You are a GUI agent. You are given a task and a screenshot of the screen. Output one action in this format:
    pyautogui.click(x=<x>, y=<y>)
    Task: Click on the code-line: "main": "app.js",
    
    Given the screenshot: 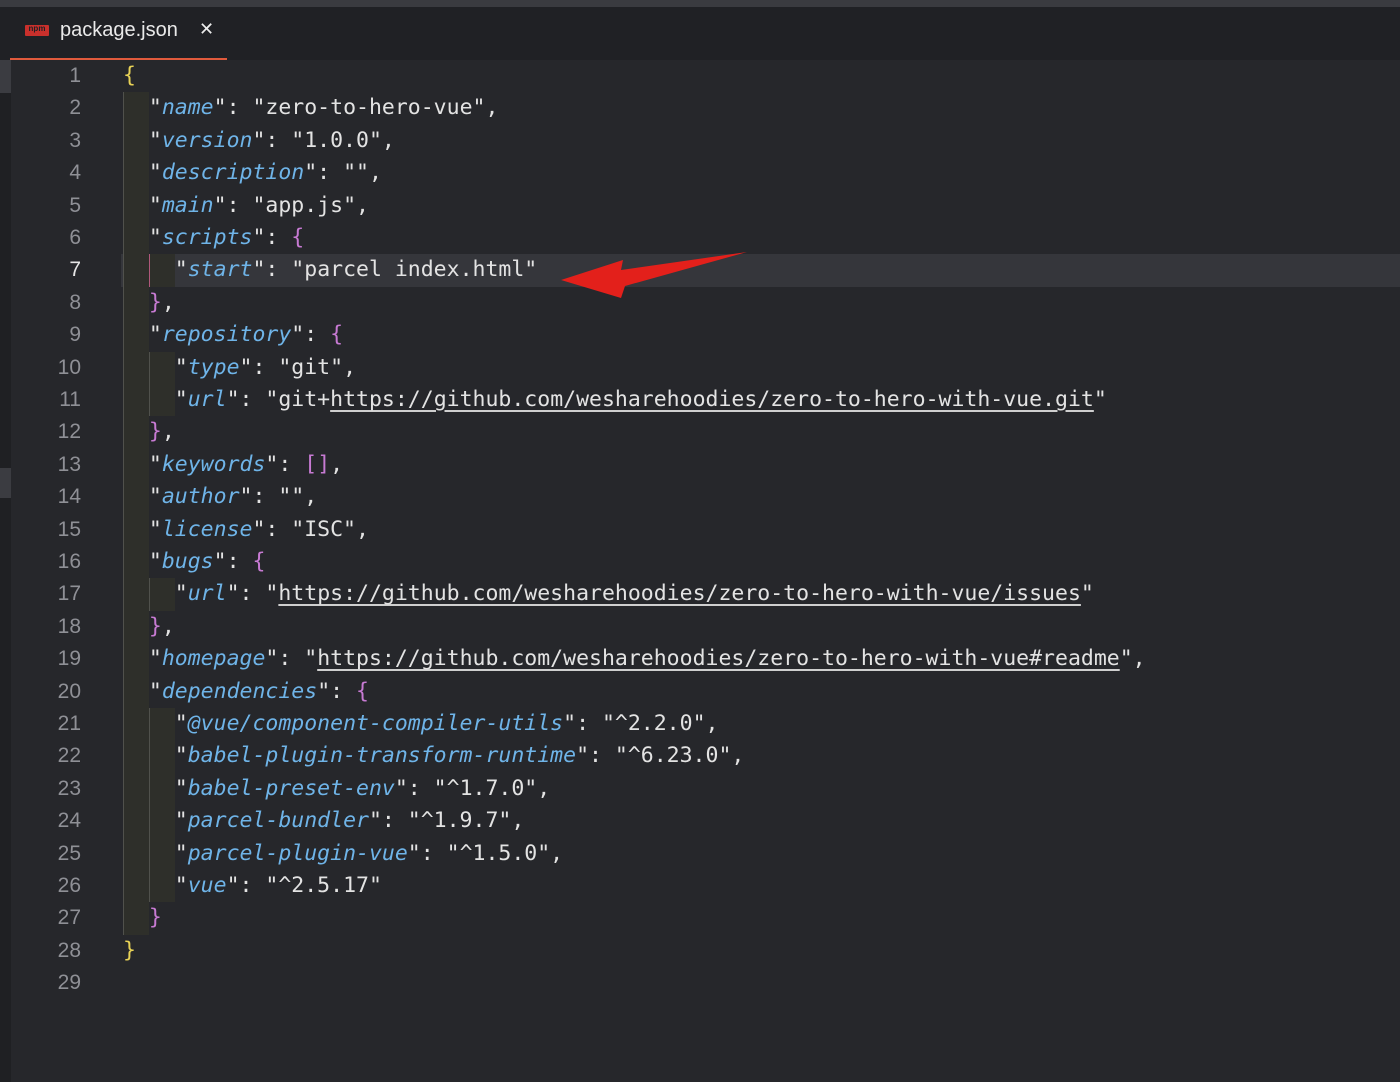 What is the action you would take?
    pyautogui.click(x=246, y=206)
    